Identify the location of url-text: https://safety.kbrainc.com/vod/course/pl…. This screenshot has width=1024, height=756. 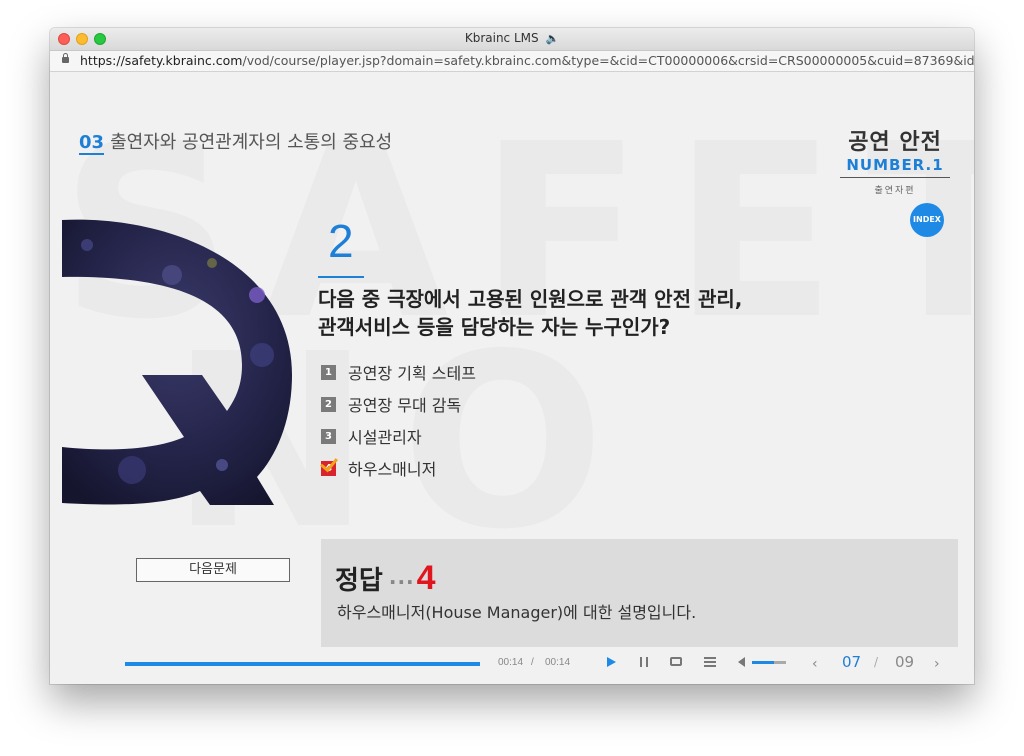
(527, 61).